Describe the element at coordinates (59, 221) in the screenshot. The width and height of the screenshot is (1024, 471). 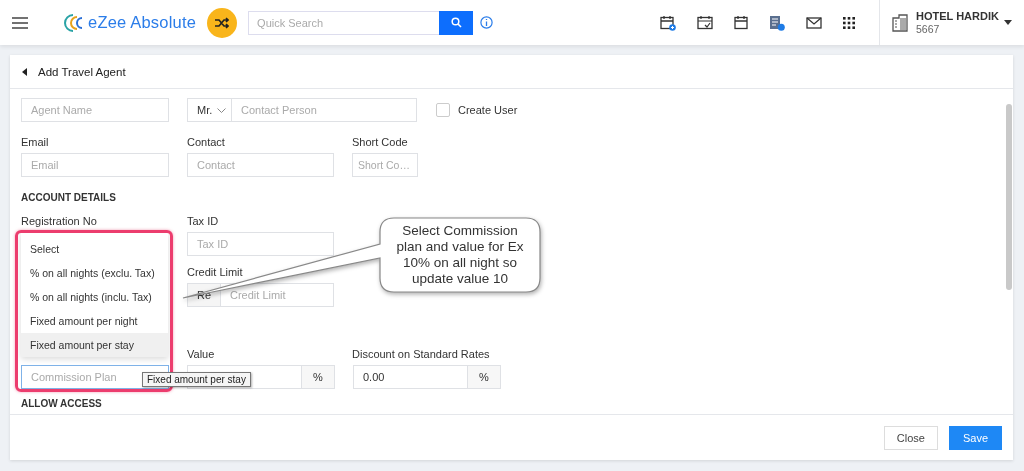
I see `field-label: Registration No` at that location.